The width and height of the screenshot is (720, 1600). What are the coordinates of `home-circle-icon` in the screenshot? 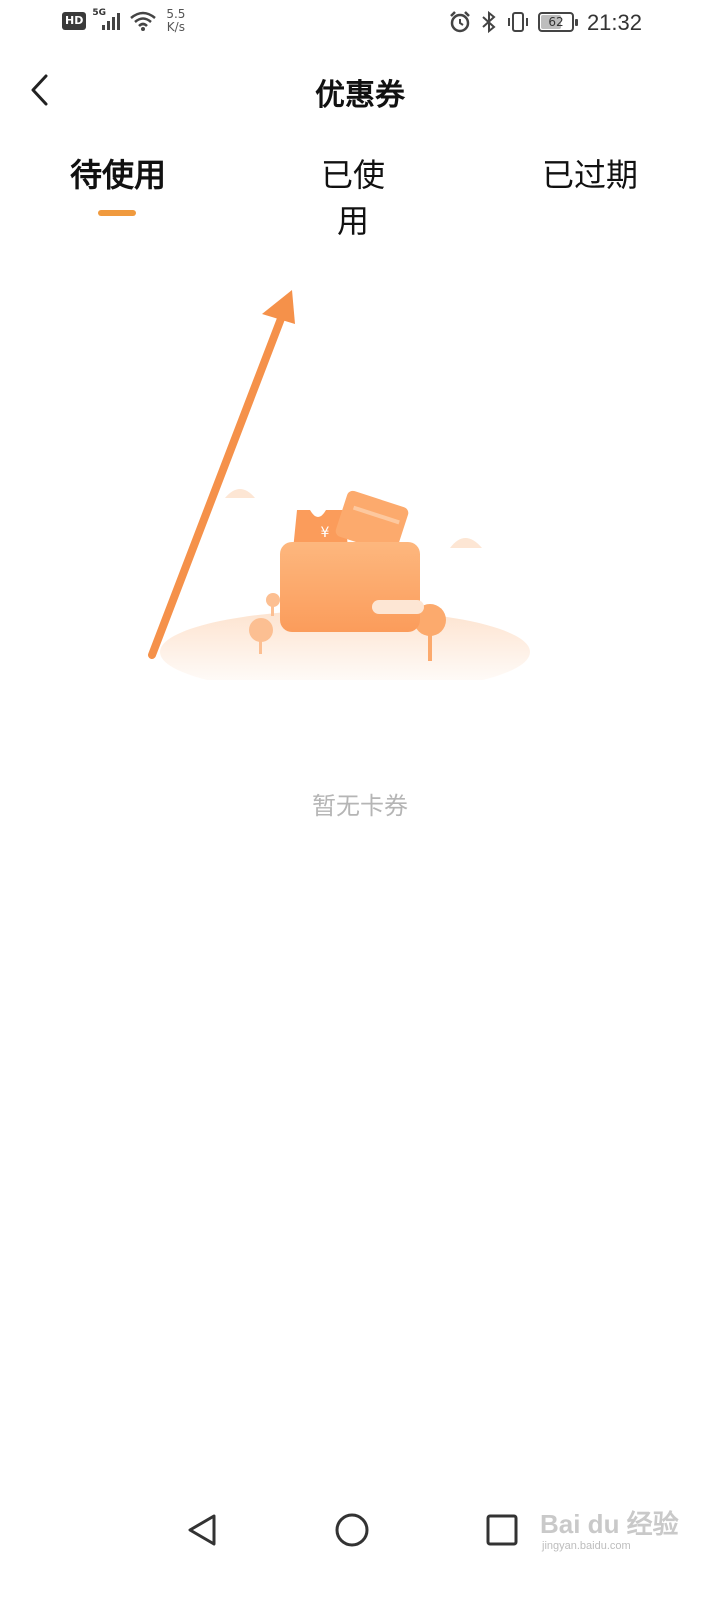 It's located at (352, 1530).